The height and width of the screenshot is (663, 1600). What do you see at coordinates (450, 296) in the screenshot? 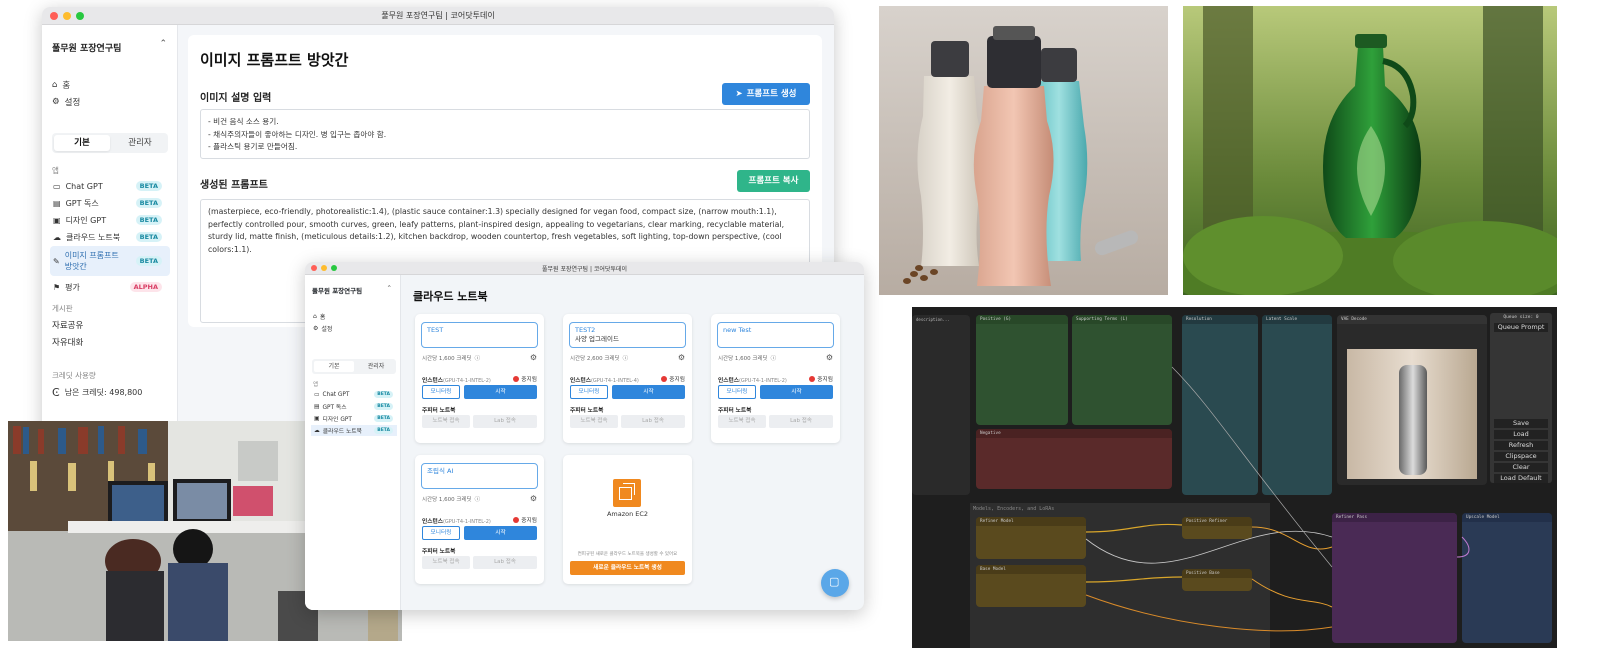
I see `page-title: 클라우드 노트북` at bounding box center [450, 296].